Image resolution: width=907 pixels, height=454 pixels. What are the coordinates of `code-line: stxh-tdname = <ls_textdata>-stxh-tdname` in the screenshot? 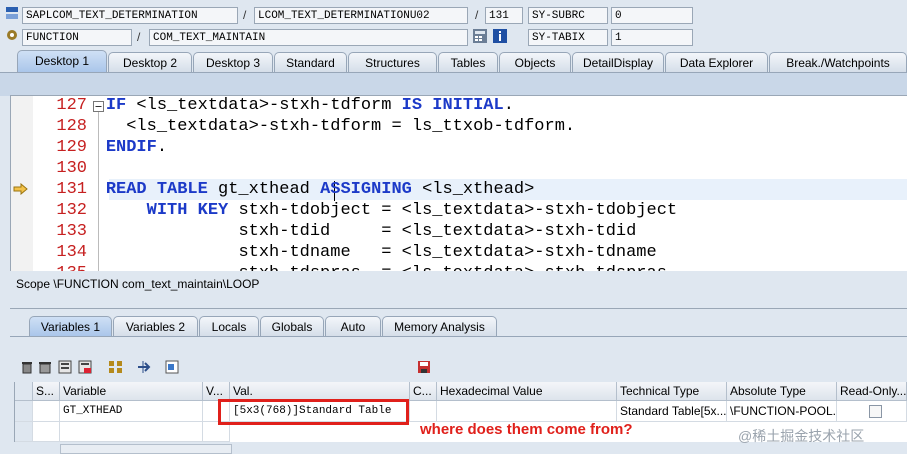 It's located at (361, 252).